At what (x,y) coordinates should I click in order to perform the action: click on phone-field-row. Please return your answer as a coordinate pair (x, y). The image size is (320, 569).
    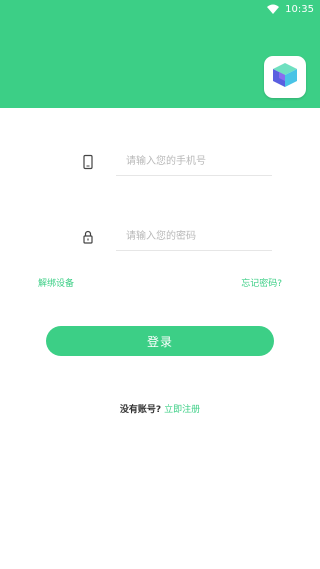
    Looking at the image, I should click on (177, 163).